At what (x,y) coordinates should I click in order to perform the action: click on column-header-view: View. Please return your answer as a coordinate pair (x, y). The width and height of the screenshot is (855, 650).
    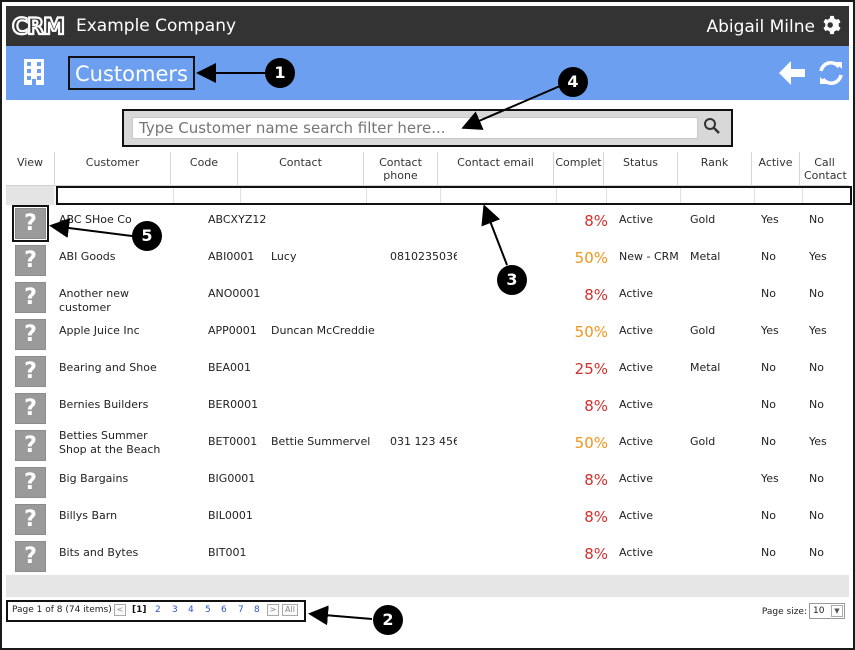
    Looking at the image, I should click on (30, 169).